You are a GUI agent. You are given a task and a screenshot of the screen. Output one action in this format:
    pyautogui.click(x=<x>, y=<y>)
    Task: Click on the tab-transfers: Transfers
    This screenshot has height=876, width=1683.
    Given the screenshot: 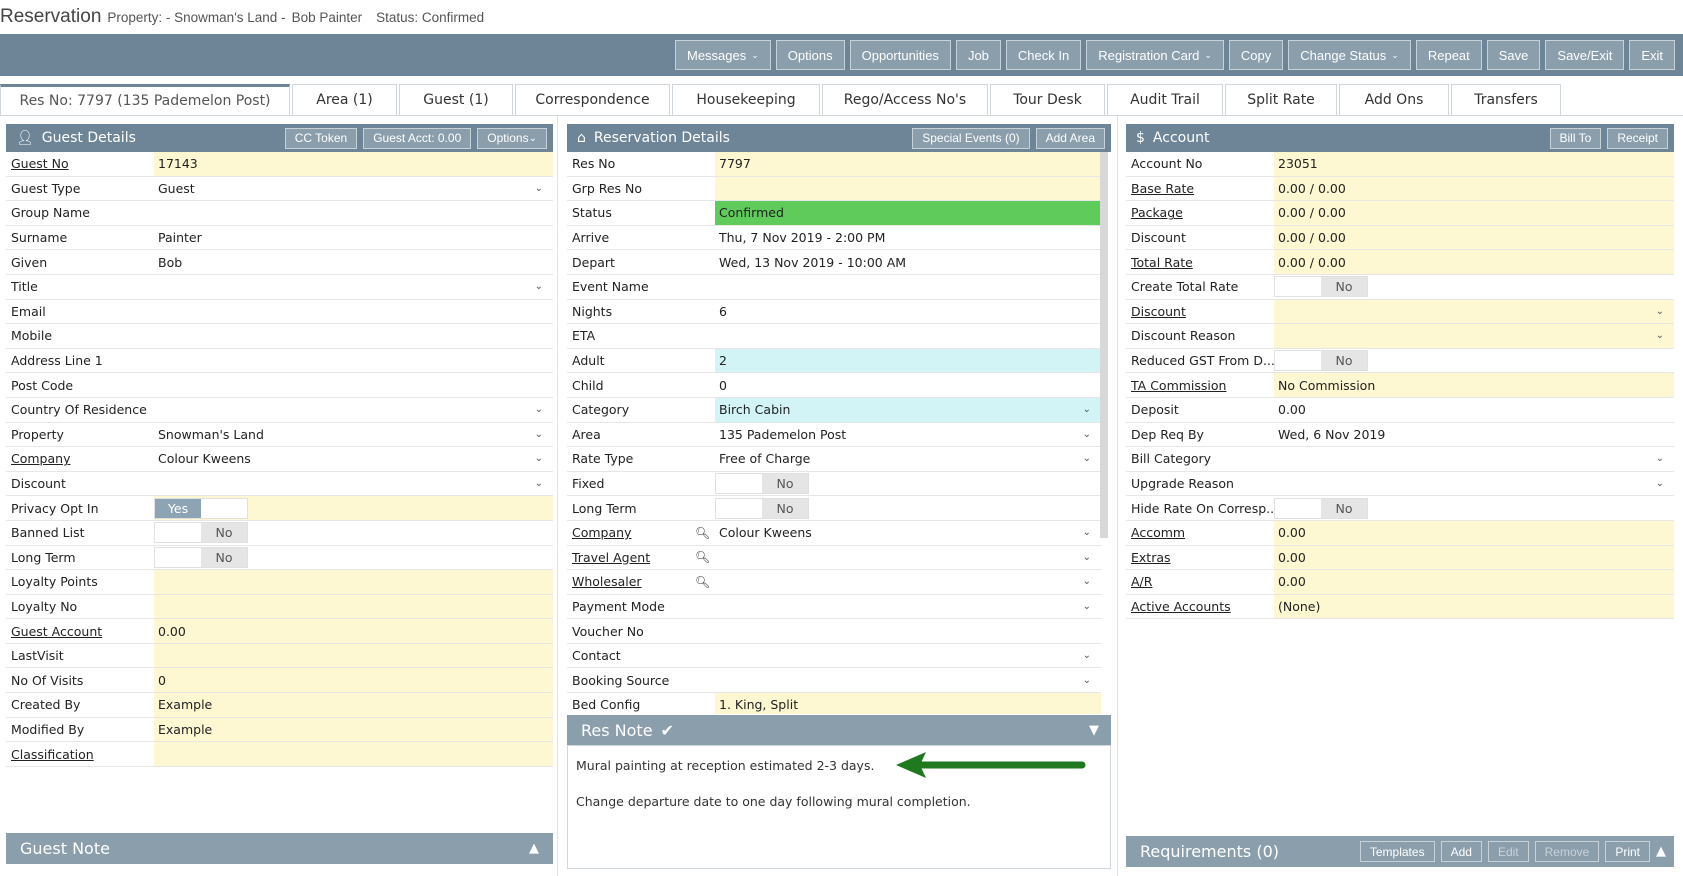 What is the action you would take?
    pyautogui.click(x=1506, y=99)
    